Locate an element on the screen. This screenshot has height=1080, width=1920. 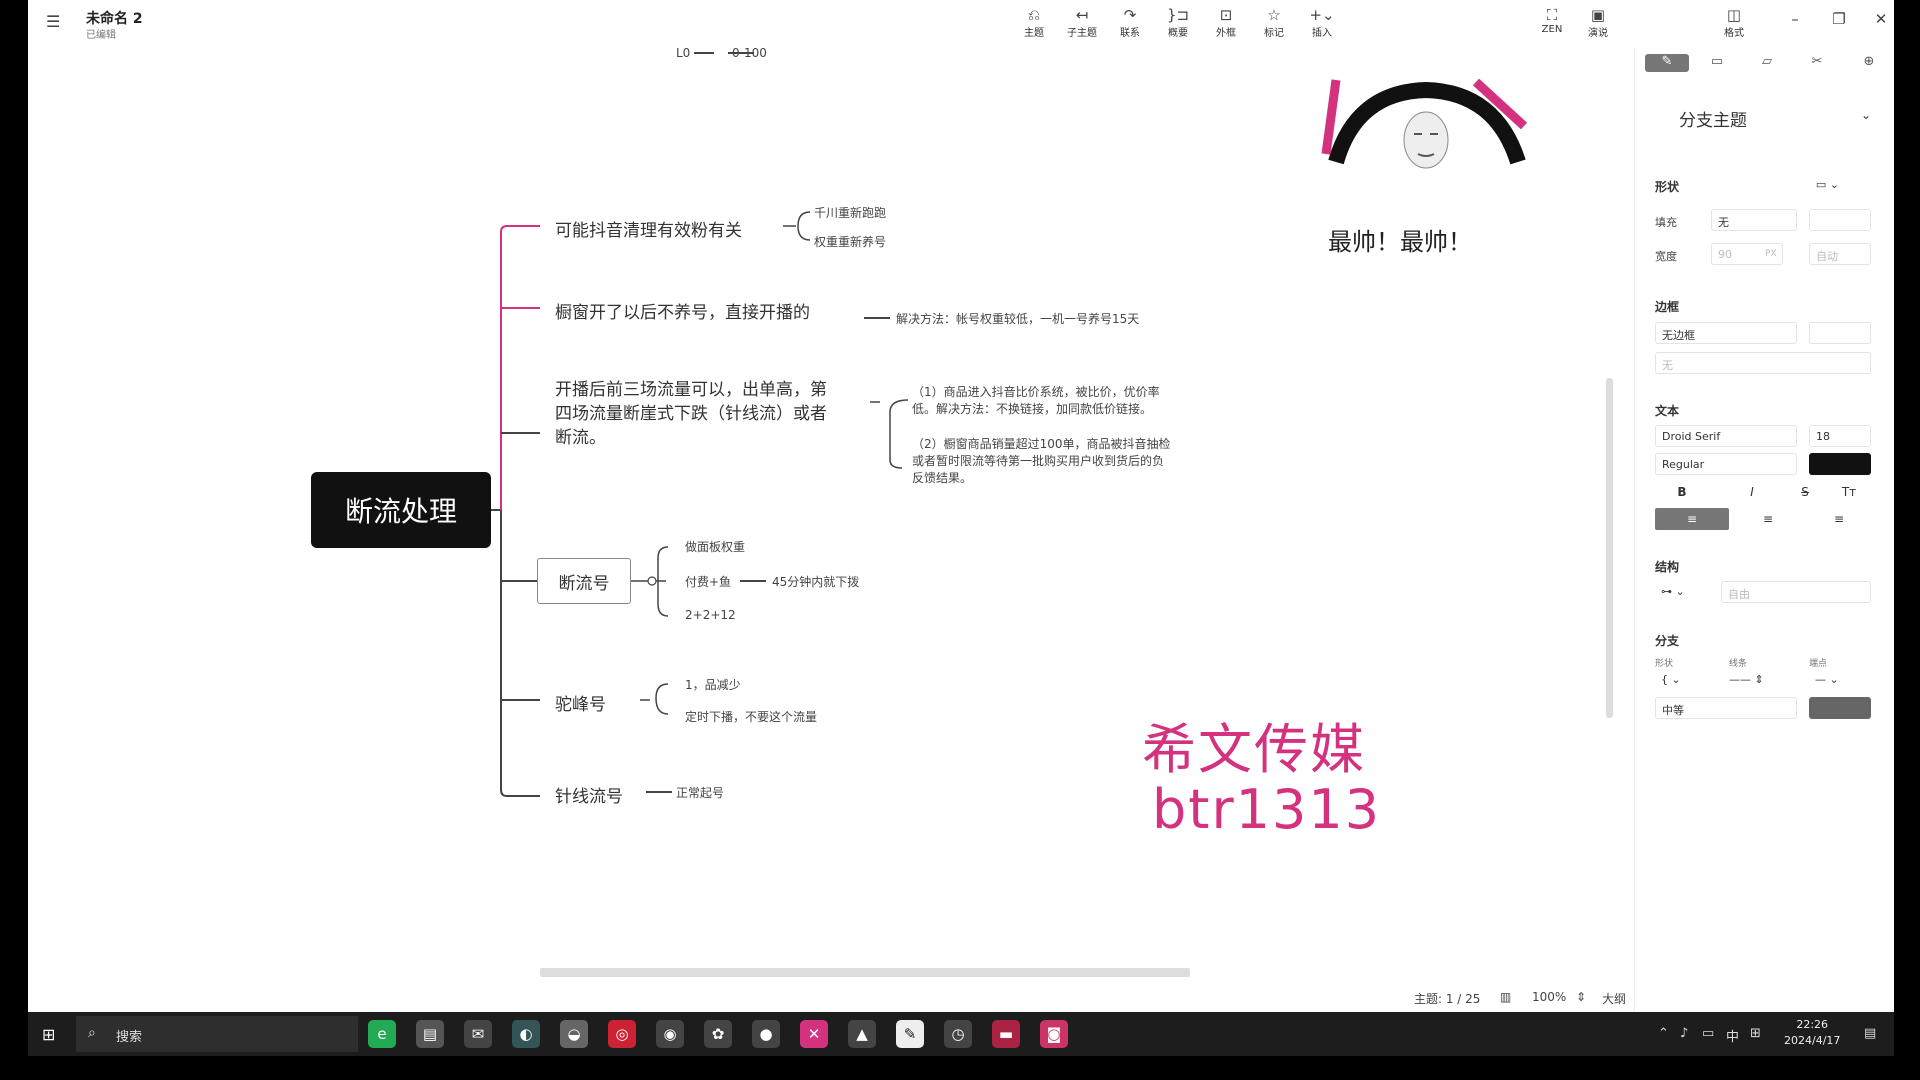
slide-icon: ▭ is located at coordinates (1717, 63).